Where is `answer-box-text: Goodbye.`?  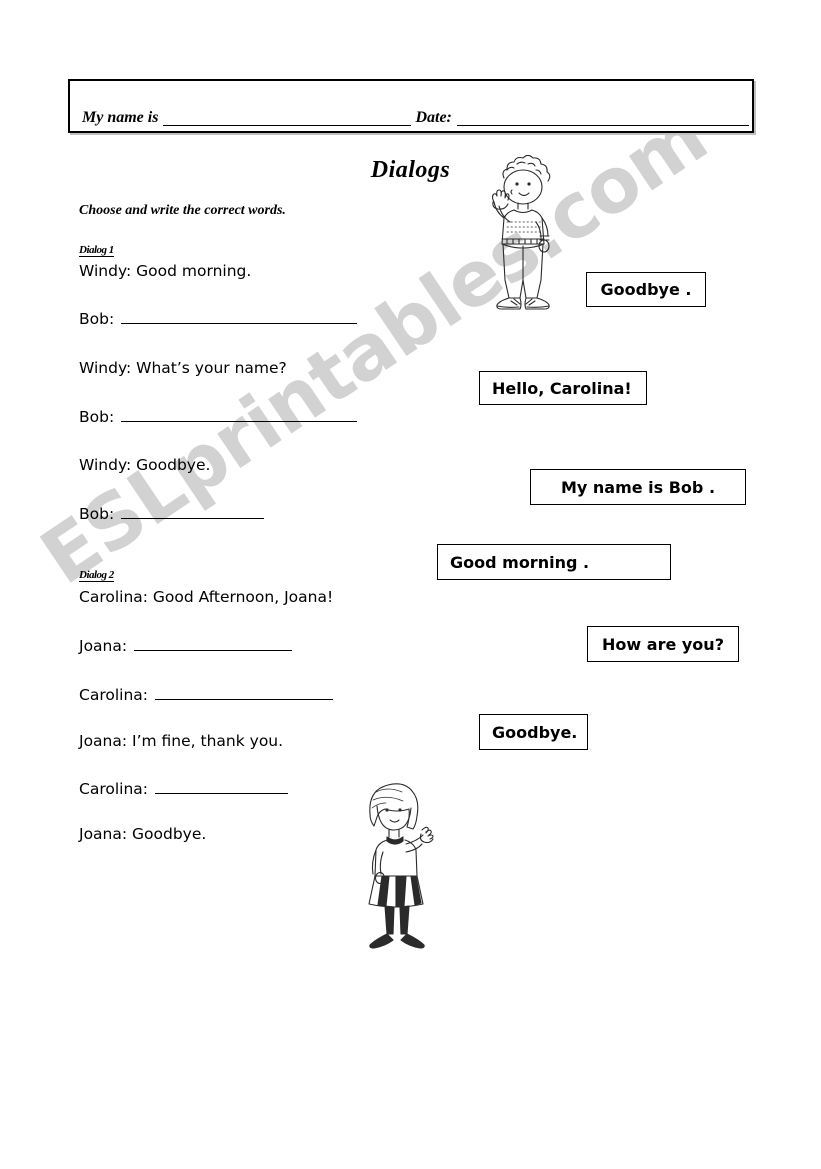 answer-box-text: Goodbye. is located at coordinates (535, 732).